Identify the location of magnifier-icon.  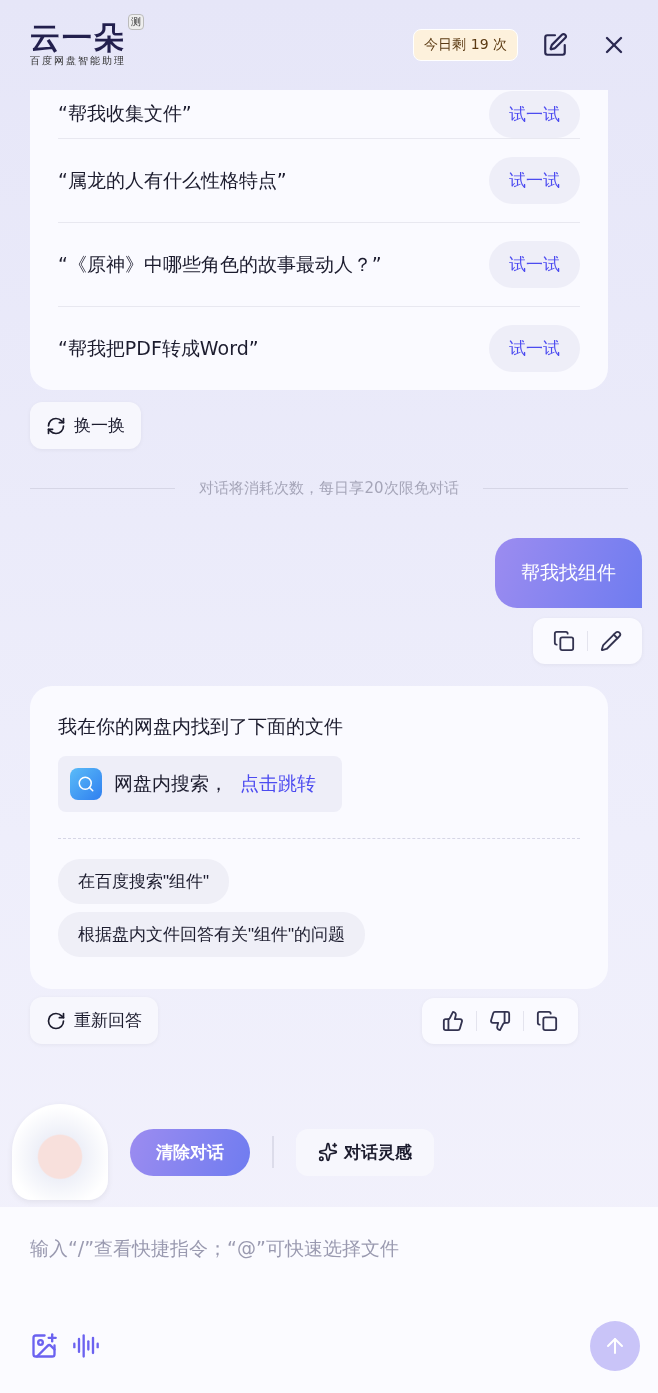
(86, 784).